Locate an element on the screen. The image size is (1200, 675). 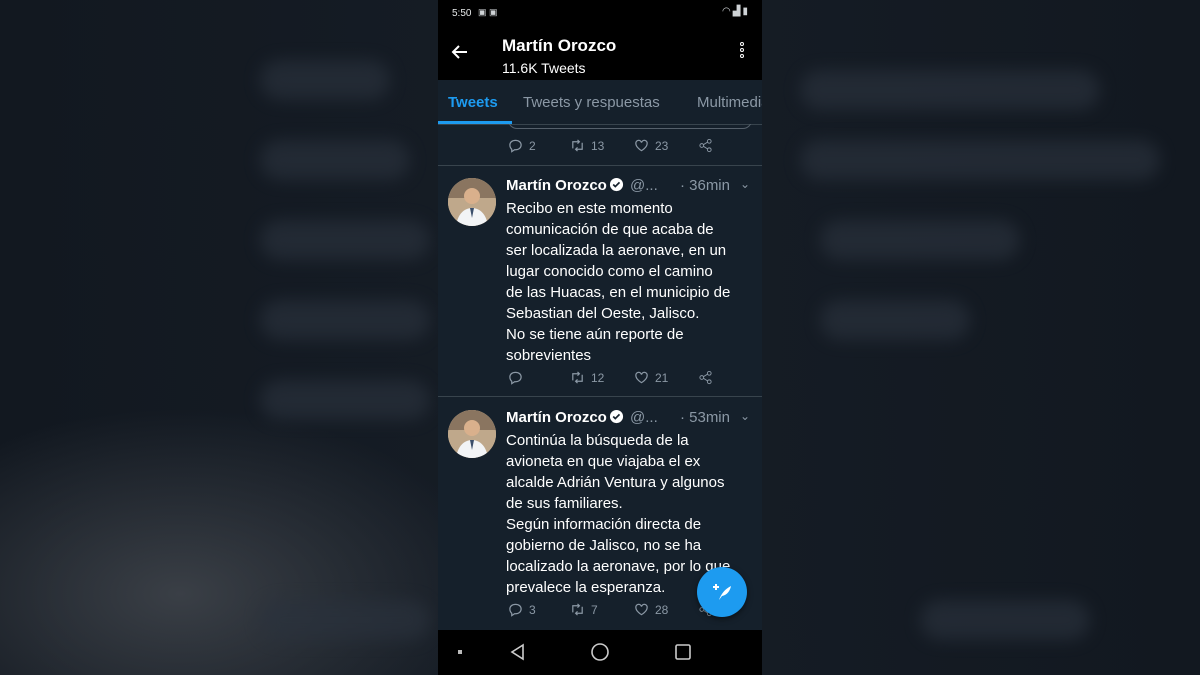
nav-home-circle-icon is located at coordinates (600, 652).